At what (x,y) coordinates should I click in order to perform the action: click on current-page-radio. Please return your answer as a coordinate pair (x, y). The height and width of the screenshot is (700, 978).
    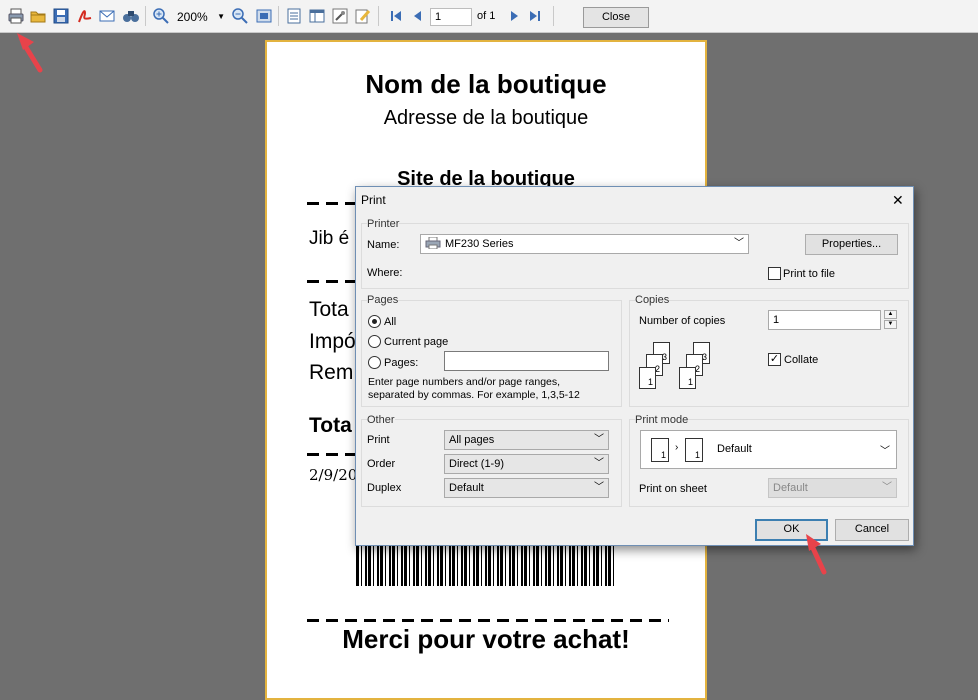
    Looking at the image, I should click on (374, 341).